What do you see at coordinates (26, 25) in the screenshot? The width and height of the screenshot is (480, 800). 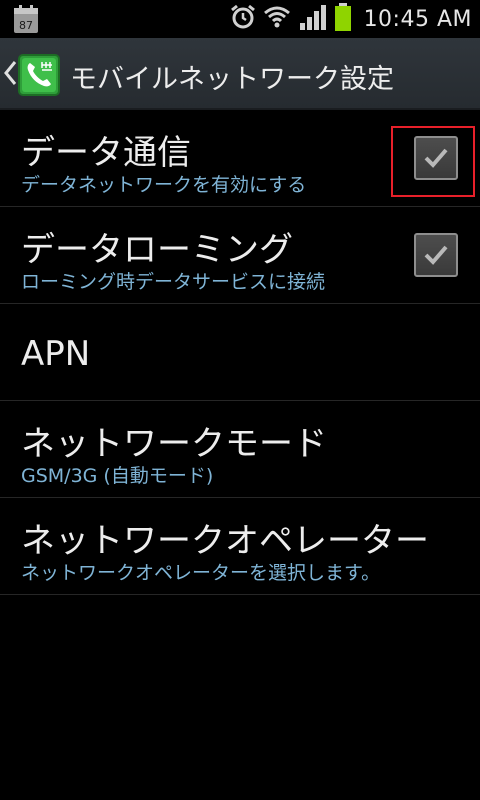 I see `calendar-date: 87` at bounding box center [26, 25].